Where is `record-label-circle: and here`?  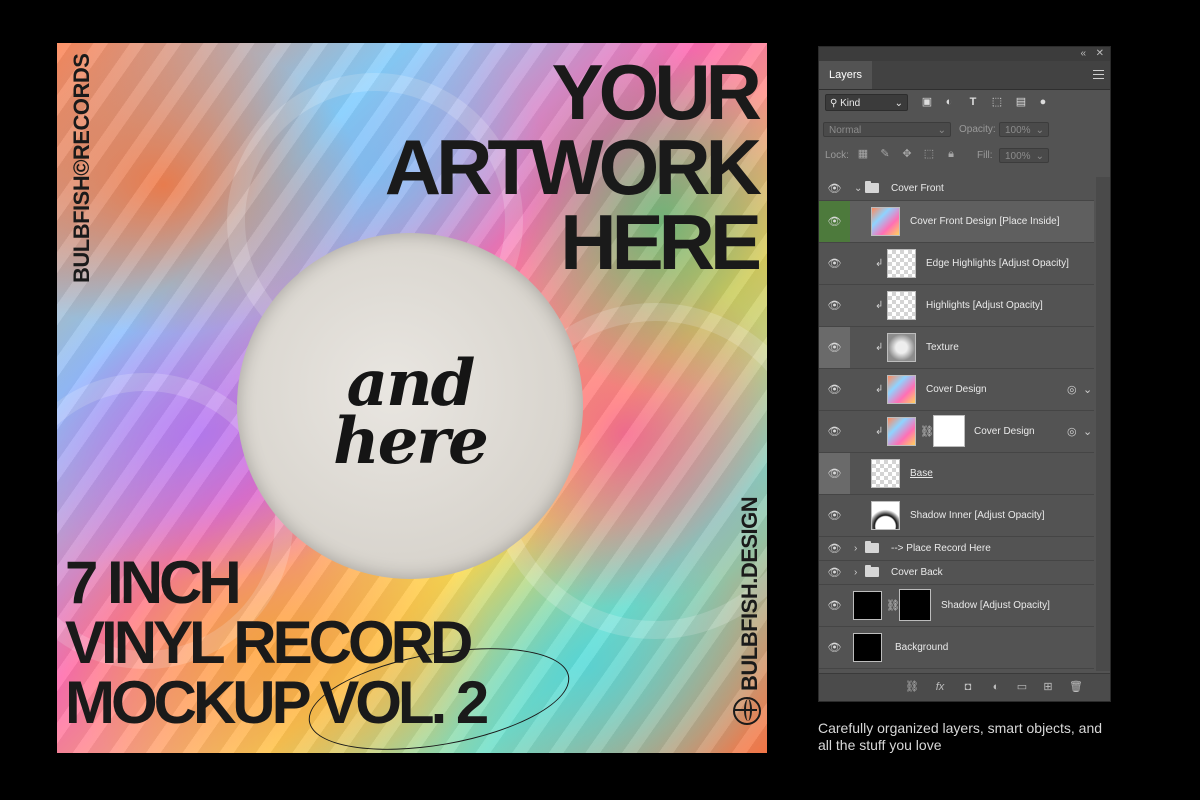
record-label-circle: and here is located at coordinates (410, 406).